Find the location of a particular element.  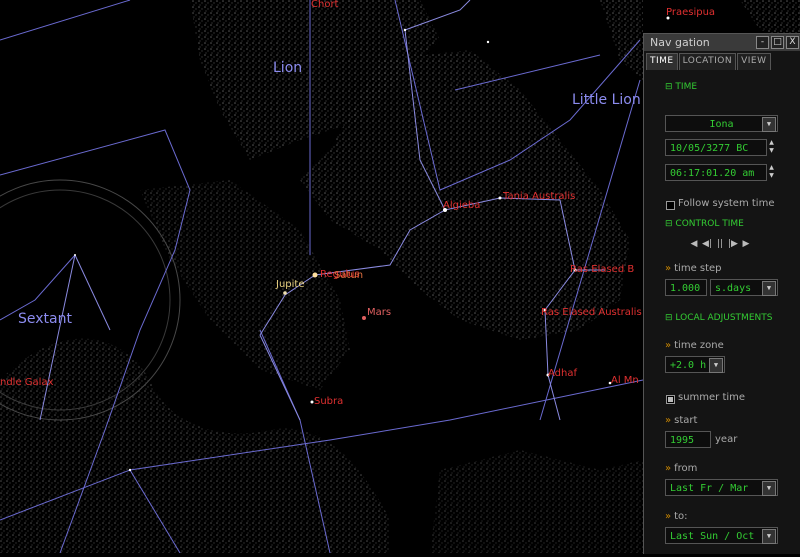

tab-view: VIEW is located at coordinates (754, 61).